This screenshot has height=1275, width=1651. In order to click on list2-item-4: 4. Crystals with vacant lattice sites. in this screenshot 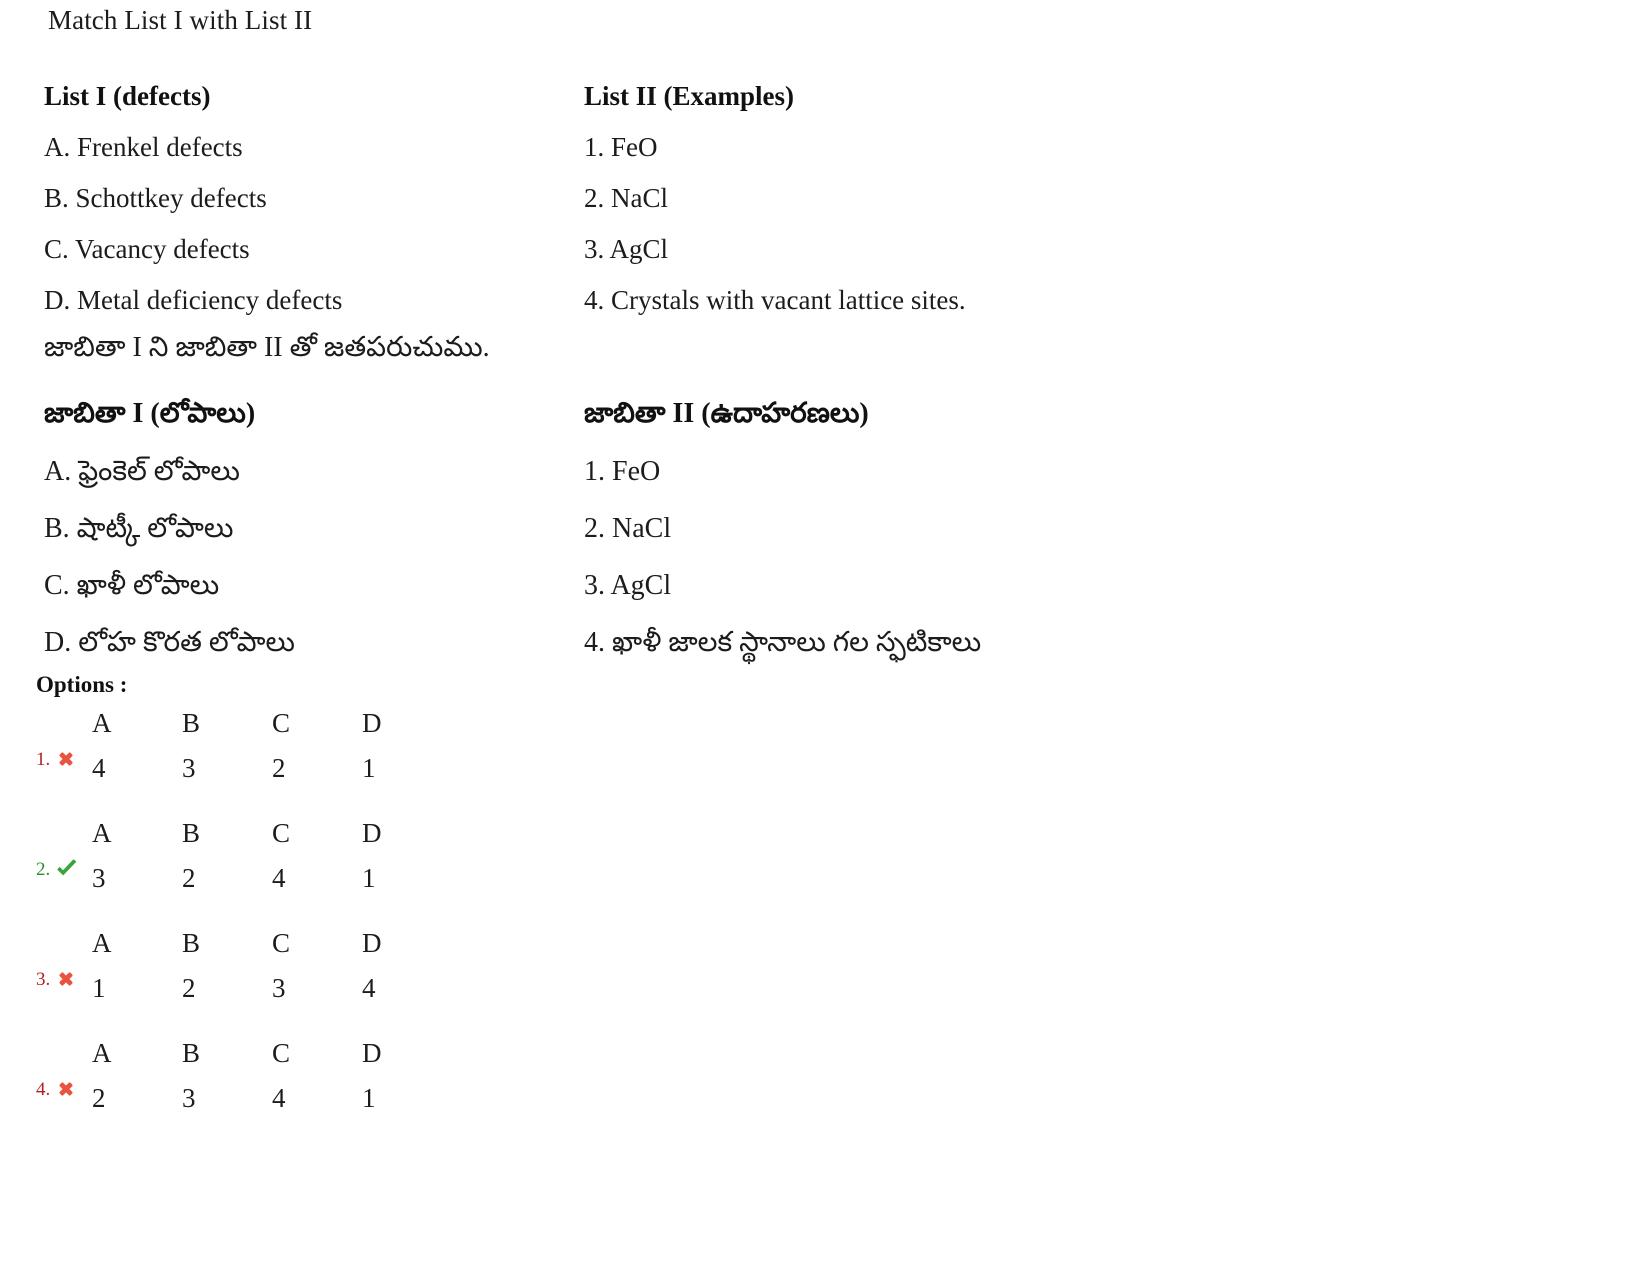, I will do `click(775, 300)`.